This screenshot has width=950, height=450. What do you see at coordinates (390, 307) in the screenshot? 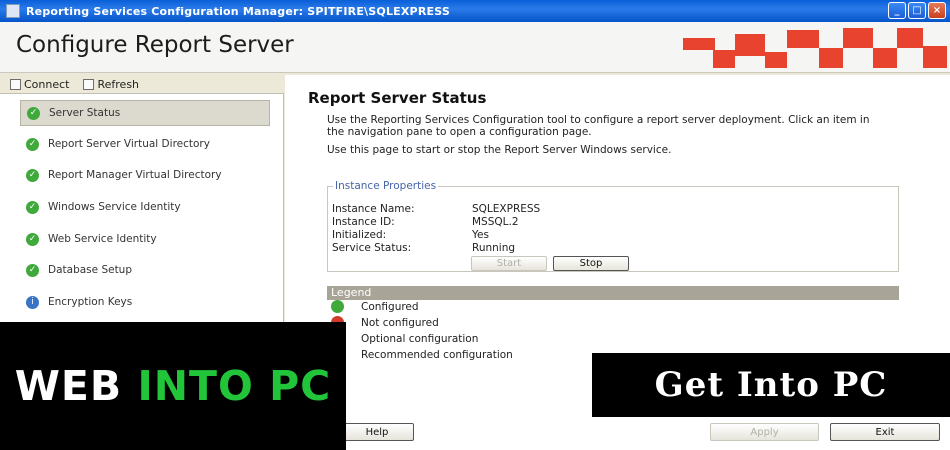
I see `legend-item: Configured` at bounding box center [390, 307].